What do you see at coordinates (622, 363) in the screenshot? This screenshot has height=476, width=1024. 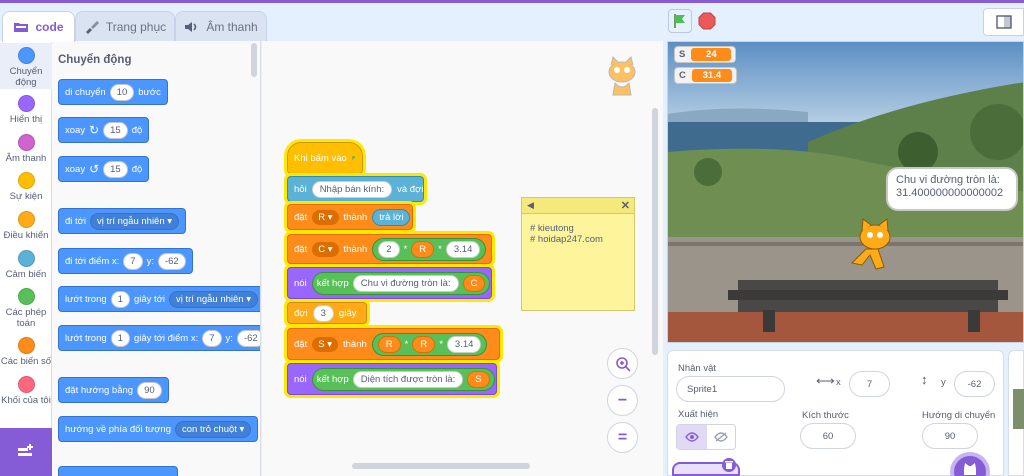 I see `zoom-in-button` at bounding box center [622, 363].